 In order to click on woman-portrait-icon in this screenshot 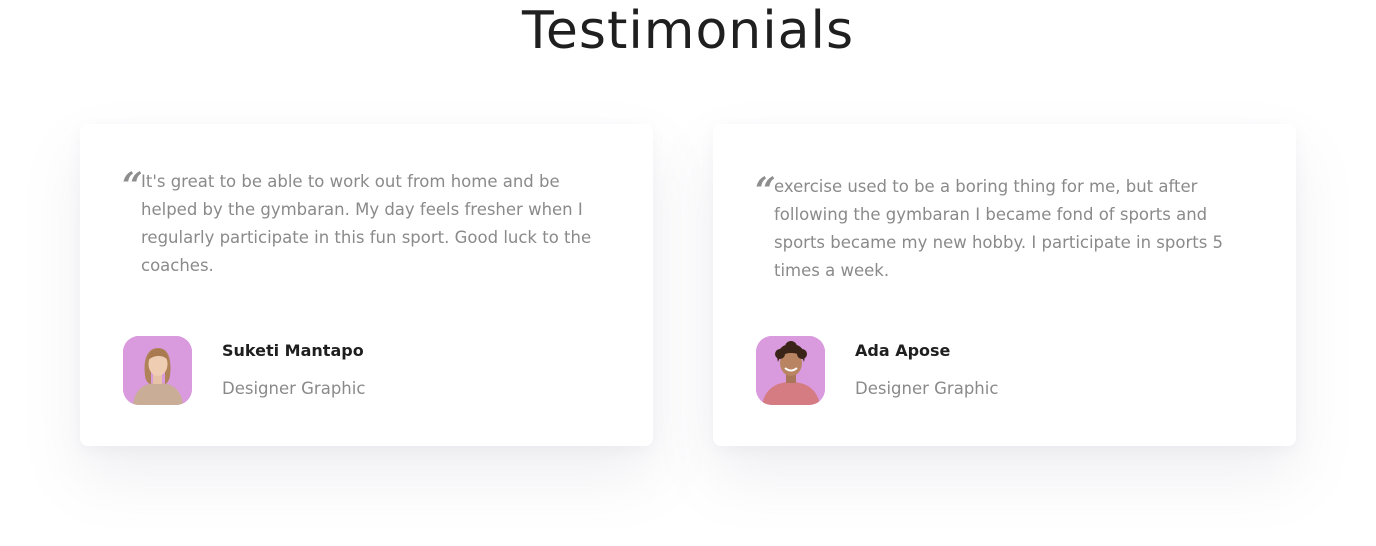, I will do `click(157, 370)`.